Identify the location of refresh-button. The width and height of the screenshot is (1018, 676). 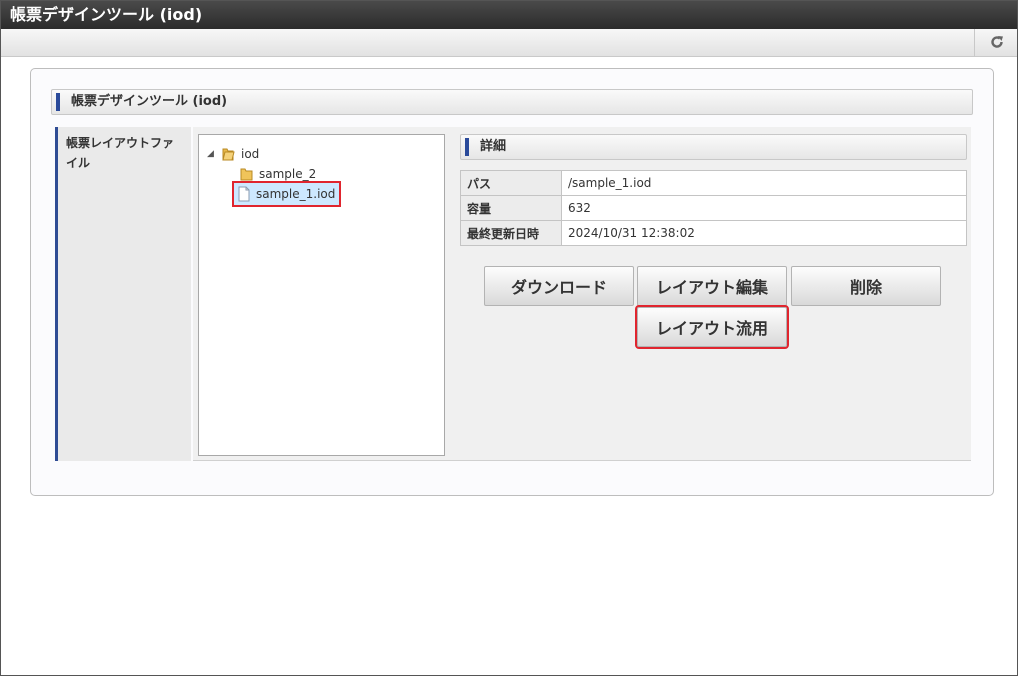
(996, 43).